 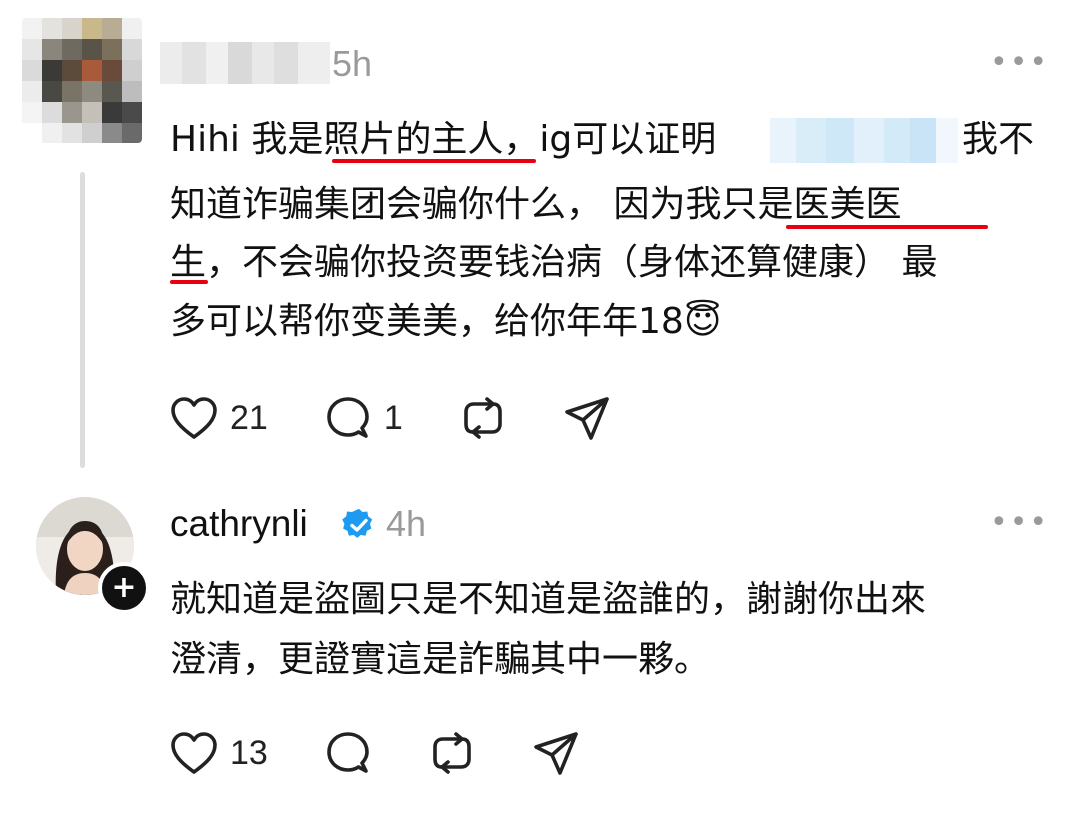 I want to click on thread-line, so click(x=82, y=320).